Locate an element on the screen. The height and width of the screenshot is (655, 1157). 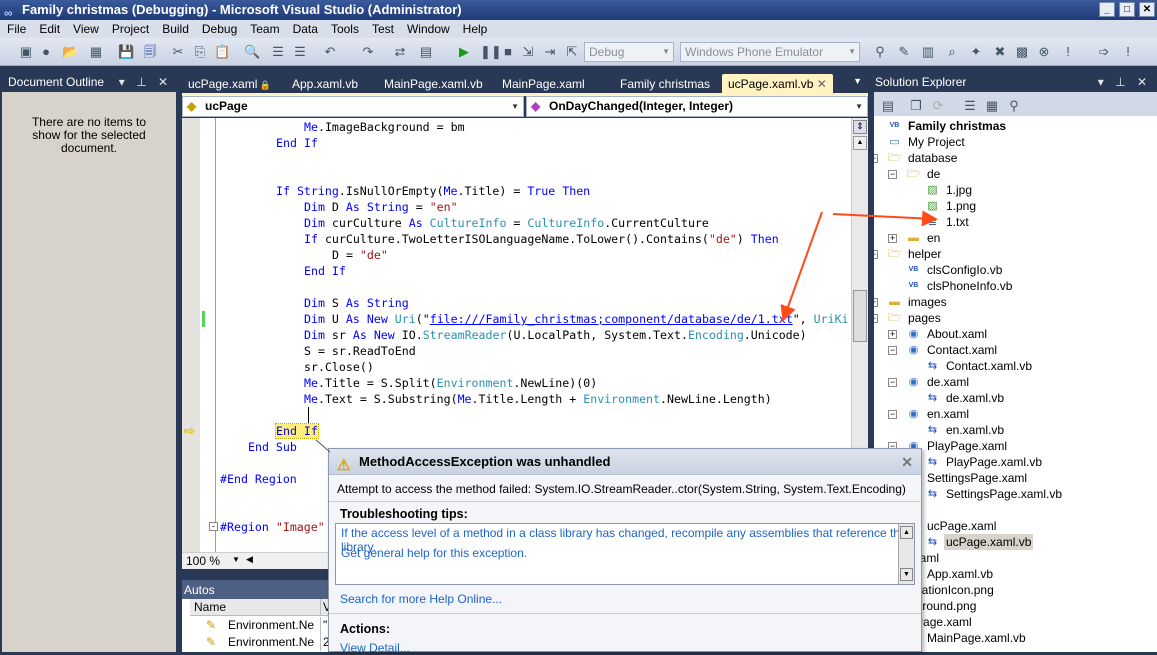
uncomment-icon: ☰ is located at coordinates (300, 52).